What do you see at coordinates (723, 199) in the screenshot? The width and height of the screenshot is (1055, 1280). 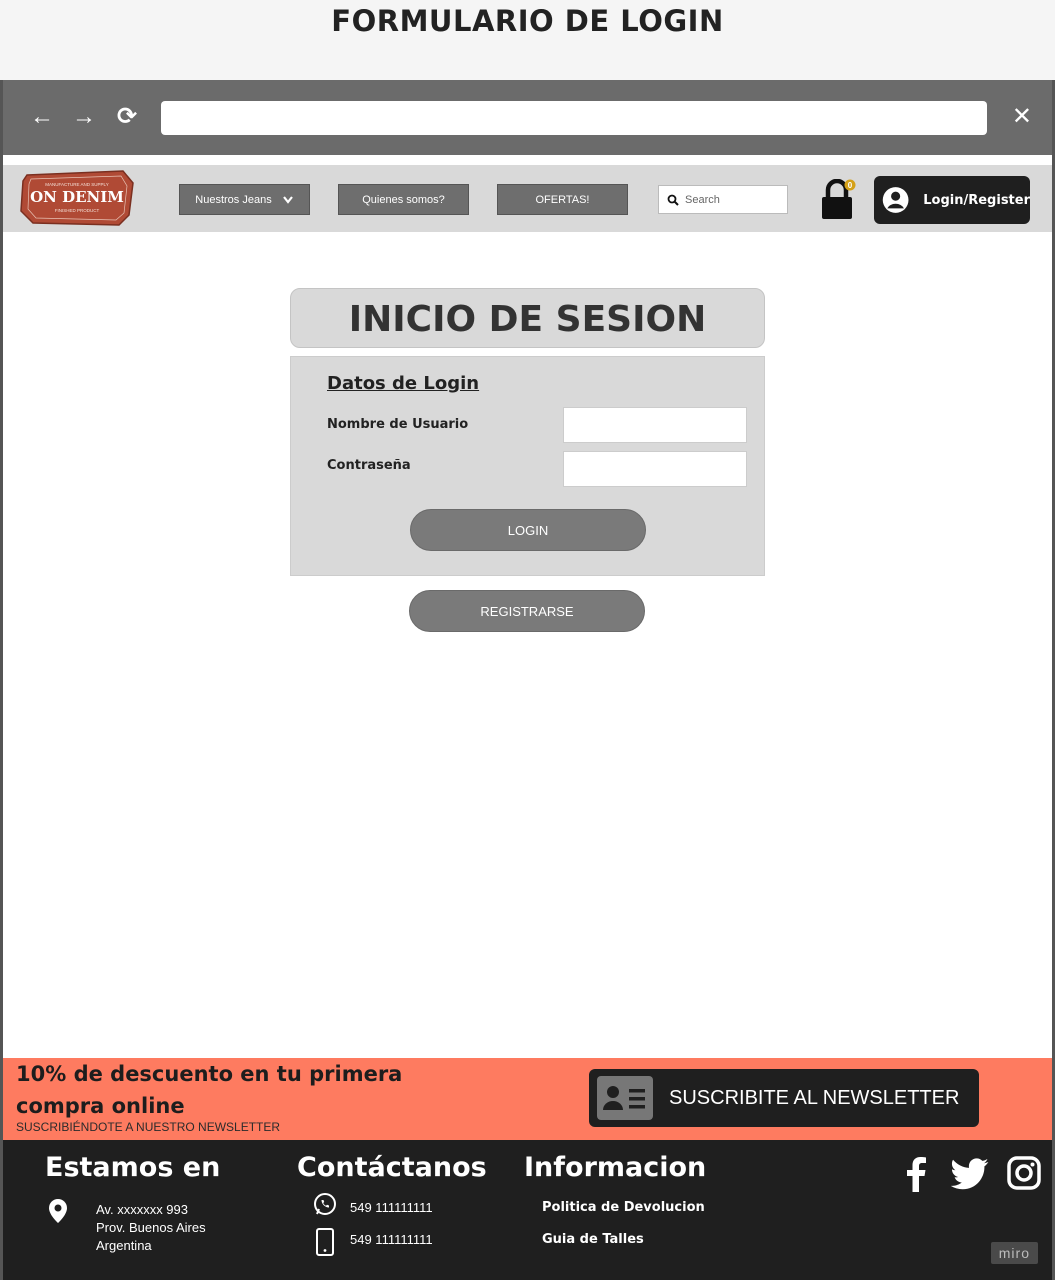 I see `search-input: Search` at bounding box center [723, 199].